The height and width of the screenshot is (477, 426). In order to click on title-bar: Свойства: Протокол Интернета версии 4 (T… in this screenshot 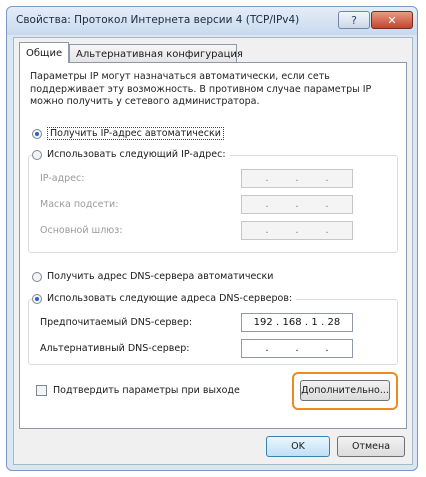, I will do `click(212, 21)`.